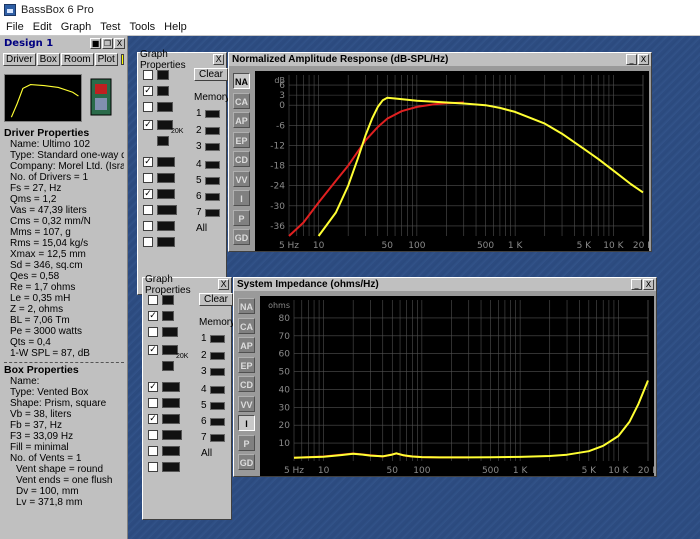  Describe the element at coordinates (585, 246) in the screenshot. I see `x-tick-label: 5 K` at that location.